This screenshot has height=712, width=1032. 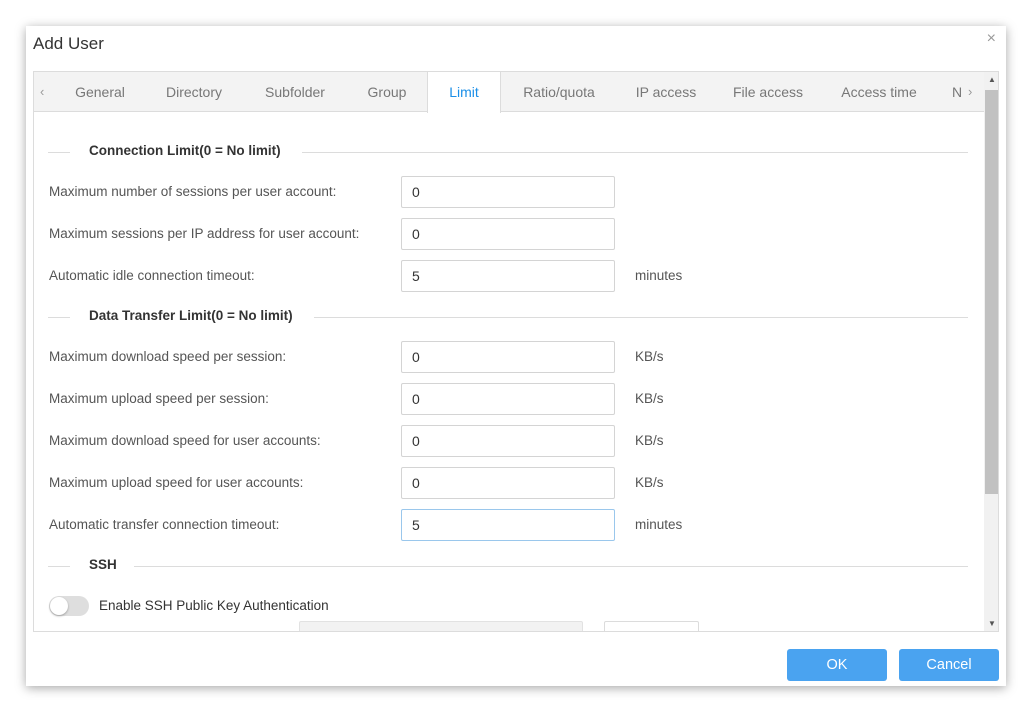 I want to click on tab-scroll-right-icon: ›, so click(x=970, y=91).